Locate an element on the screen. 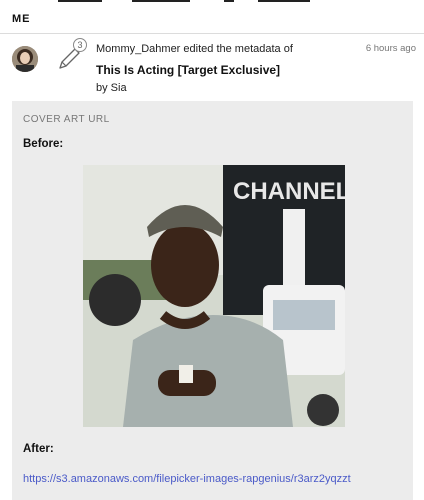 The image size is (424, 500). section-title: ME is located at coordinates (21, 19).